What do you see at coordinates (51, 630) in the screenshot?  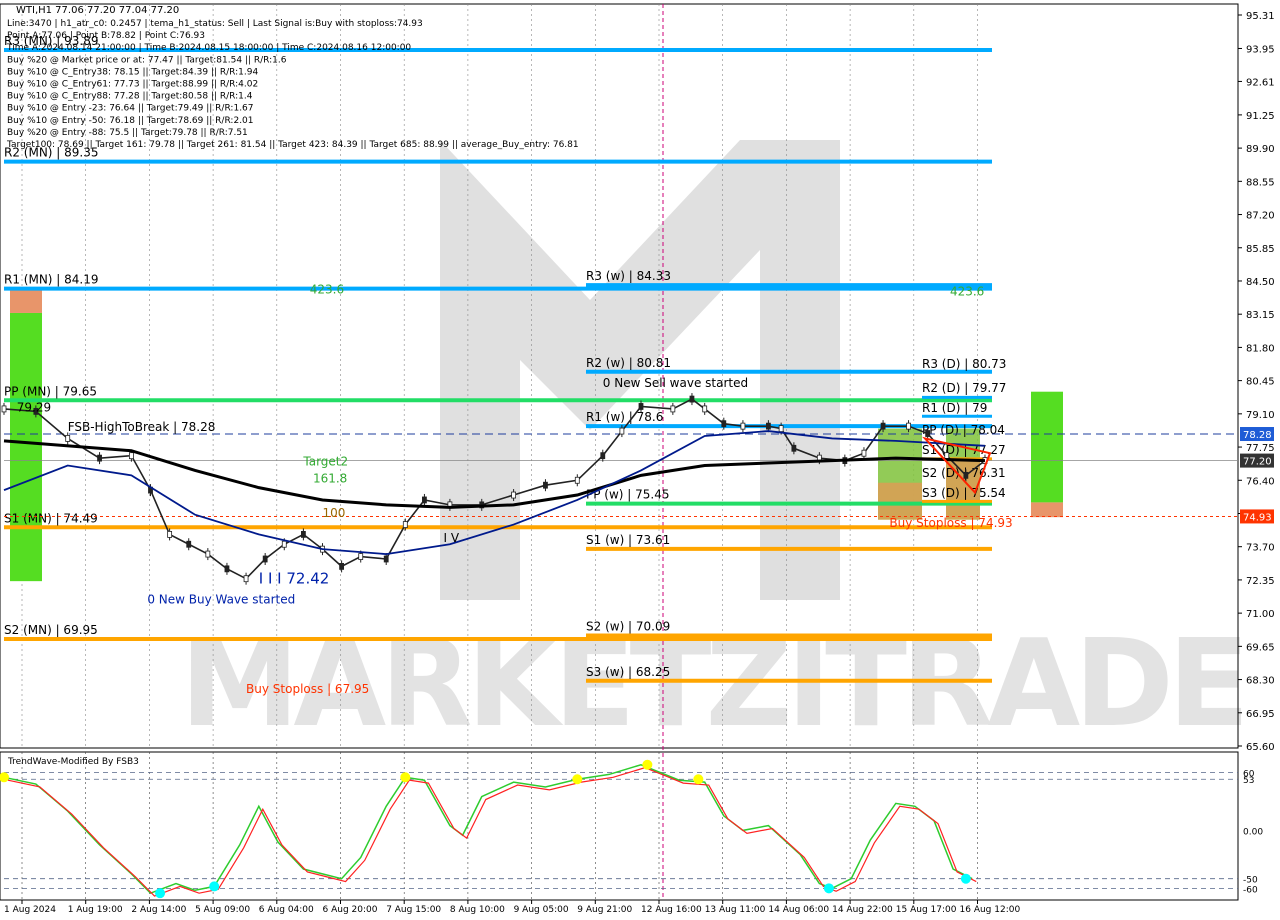 I see `pivot-level-label: S2 (MN) | 69.95` at bounding box center [51, 630].